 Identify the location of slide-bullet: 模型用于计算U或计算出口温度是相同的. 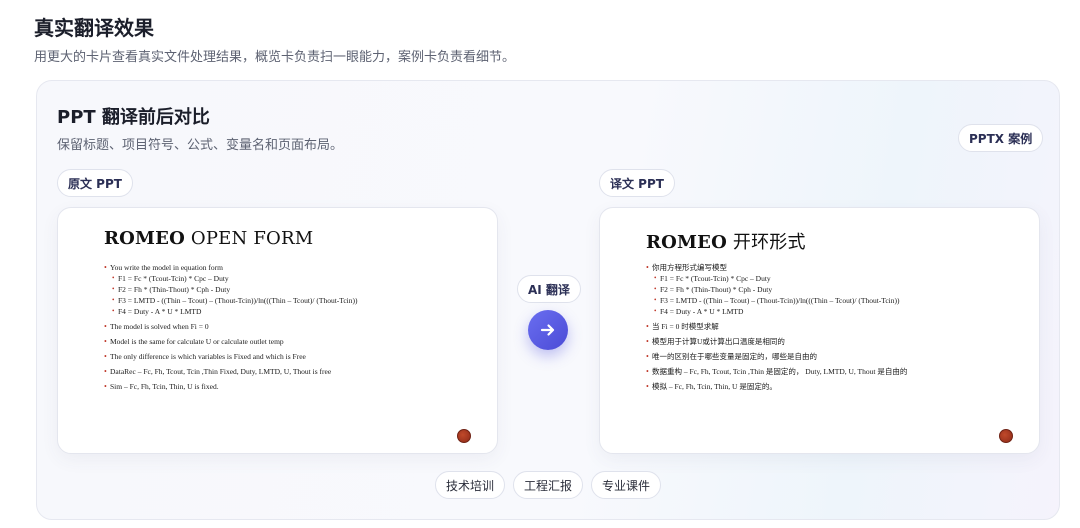
(837, 341).